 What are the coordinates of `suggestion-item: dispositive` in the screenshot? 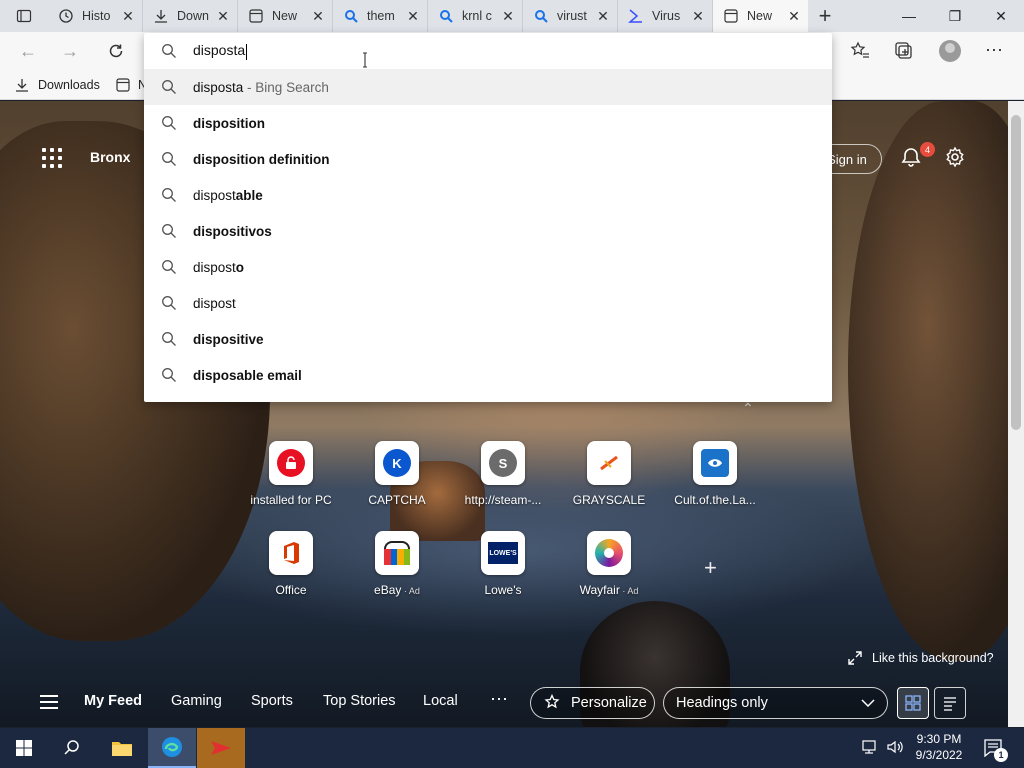 It's located at (488, 339).